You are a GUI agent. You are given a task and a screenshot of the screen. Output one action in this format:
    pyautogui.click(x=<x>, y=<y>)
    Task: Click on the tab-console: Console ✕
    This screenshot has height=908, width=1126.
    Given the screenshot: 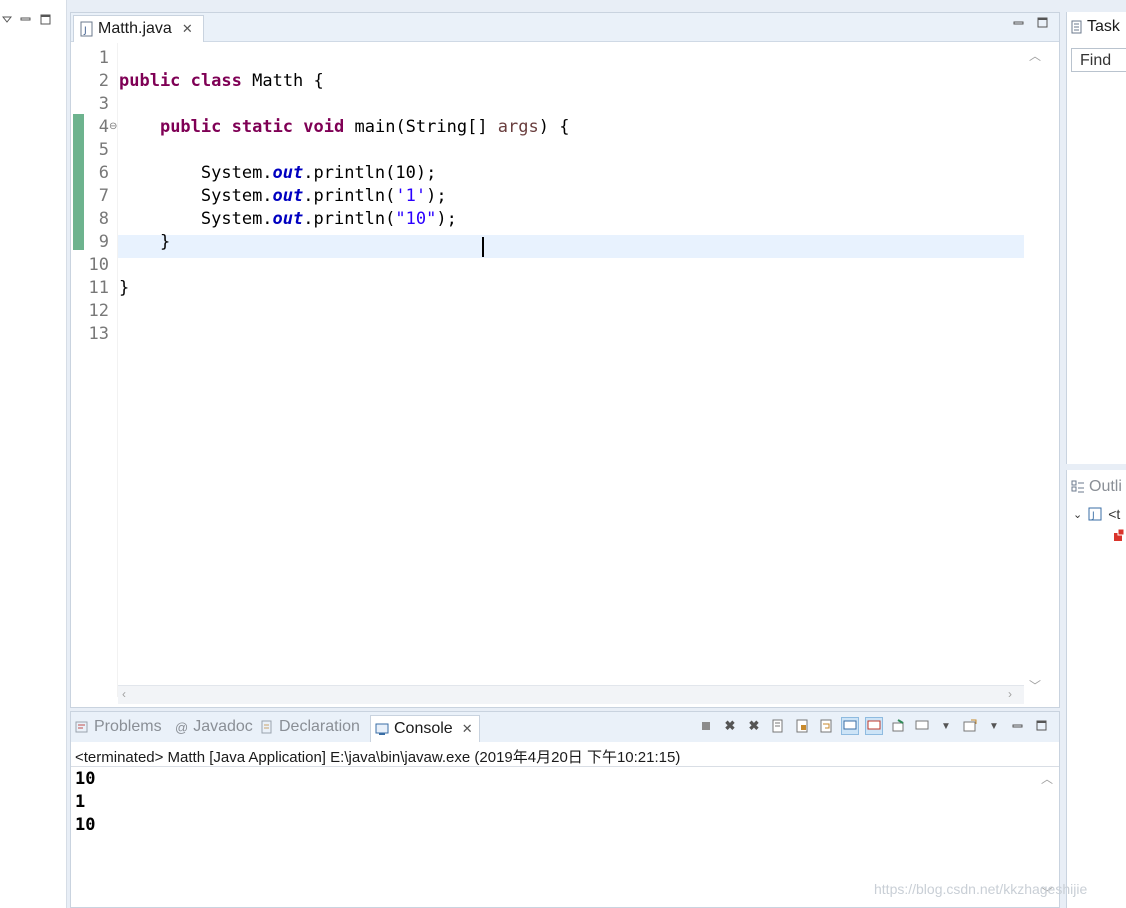 What is the action you would take?
    pyautogui.click(x=425, y=728)
    